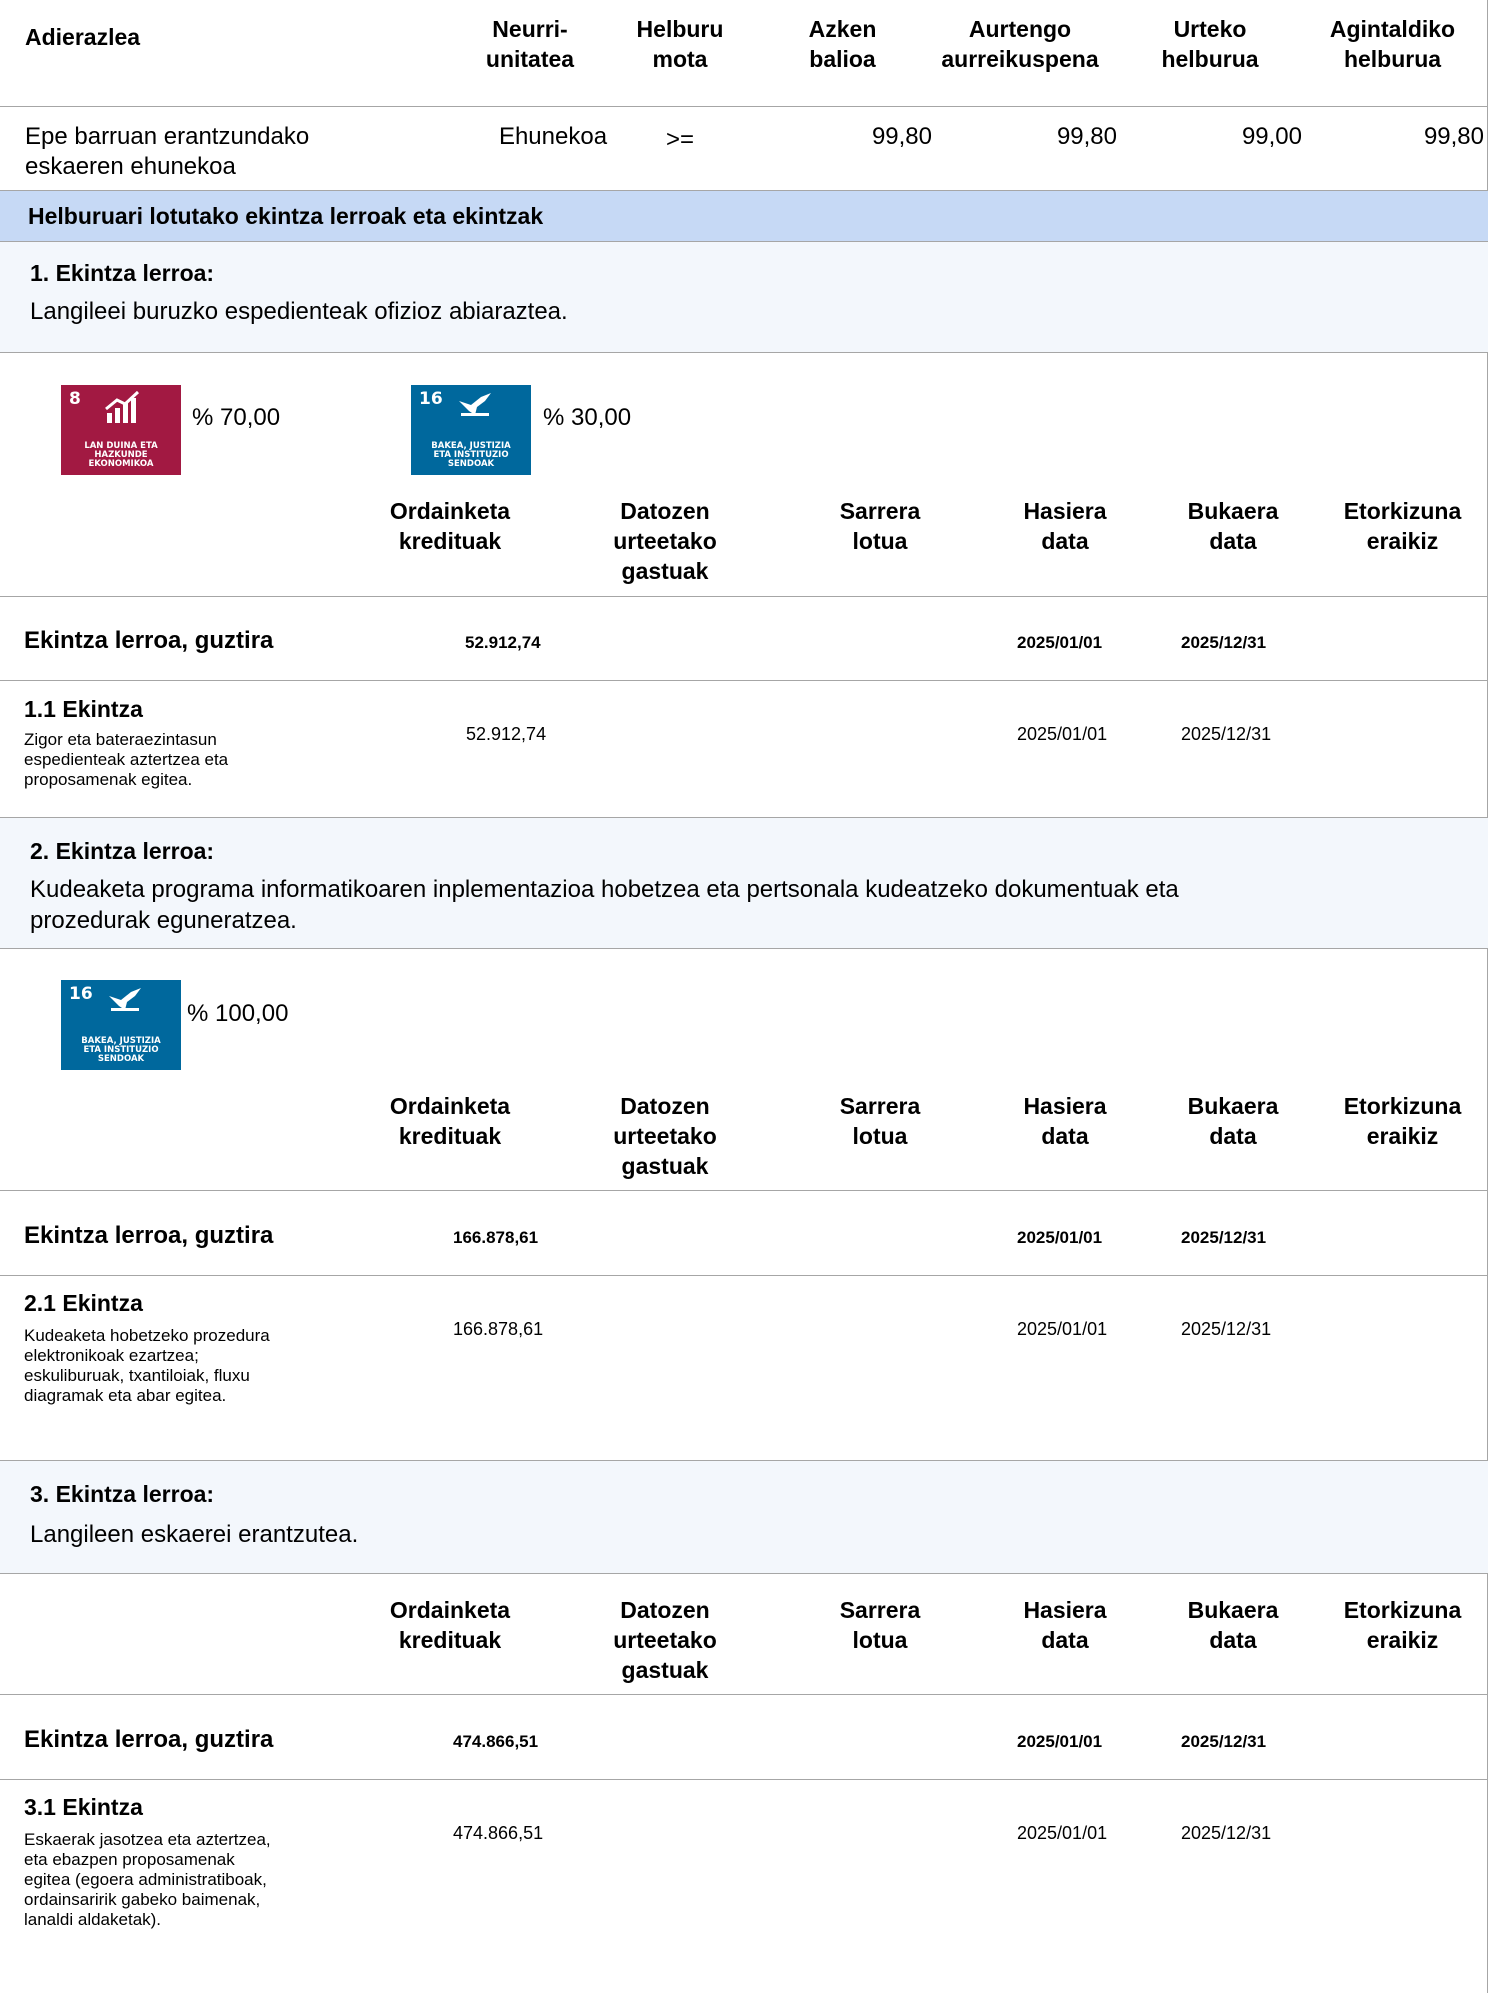 This screenshot has width=1488, height=1993. What do you see at coordinates (238, 1013) in the screenshot?
I see `sdg-goal-16-percentage: % 100,00` at bounding box center [238, 1013].